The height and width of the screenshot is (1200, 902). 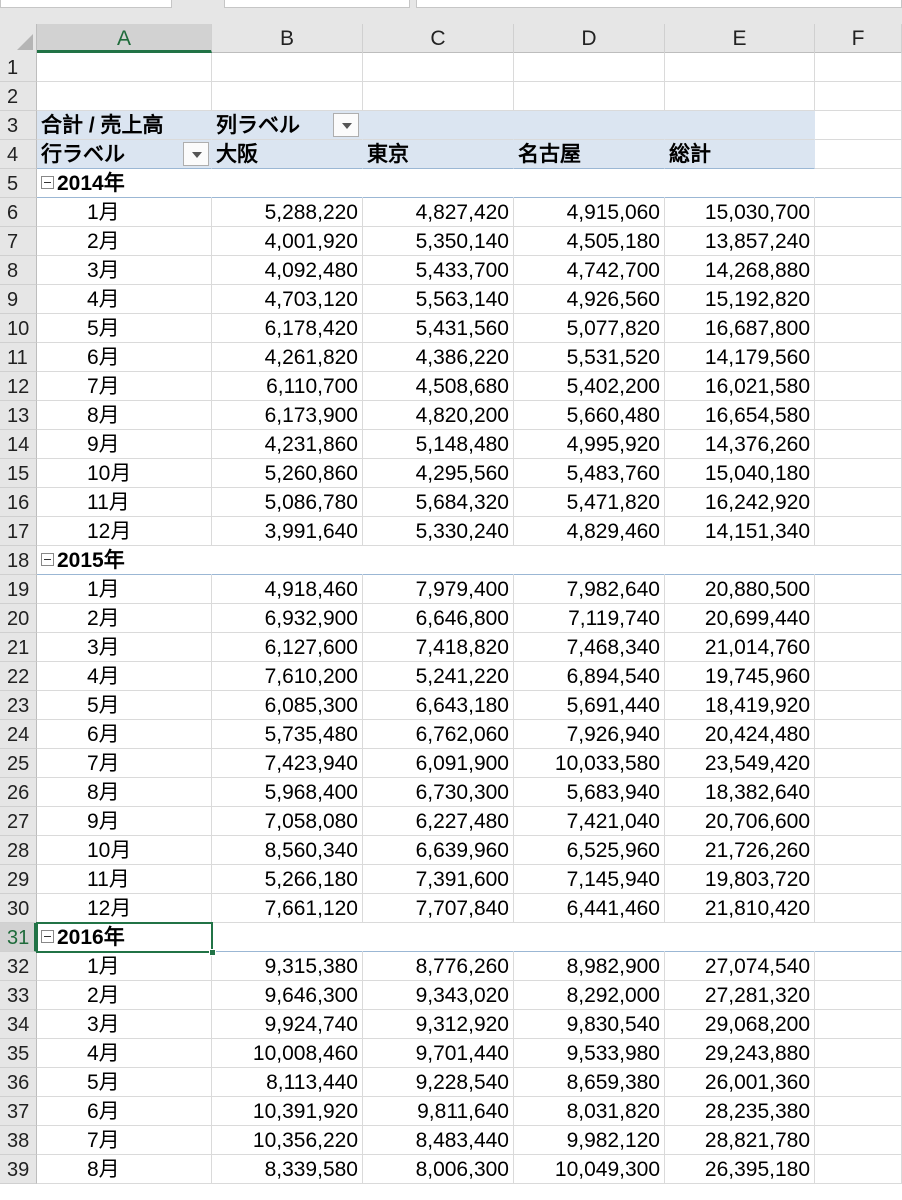 What do you see at coordinates (438, 589) in the screenshot?
I see `cell-c19: 7,979,400` at bounding box center [438, 589].